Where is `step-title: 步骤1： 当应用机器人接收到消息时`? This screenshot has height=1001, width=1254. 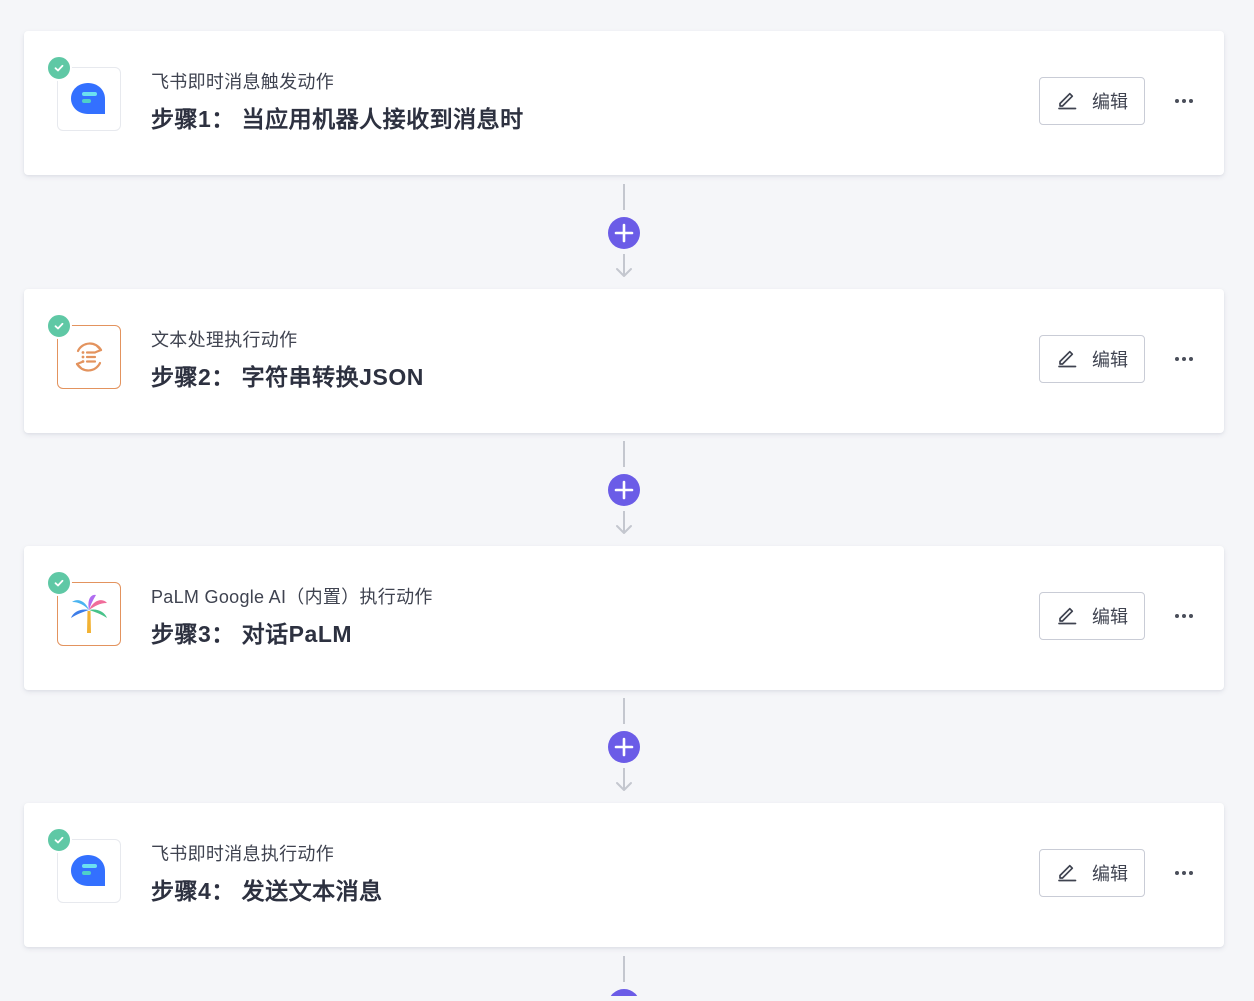 step-title: 步骤1： 当应用机器人接收到消息时 is located at coordinates (337, 119).